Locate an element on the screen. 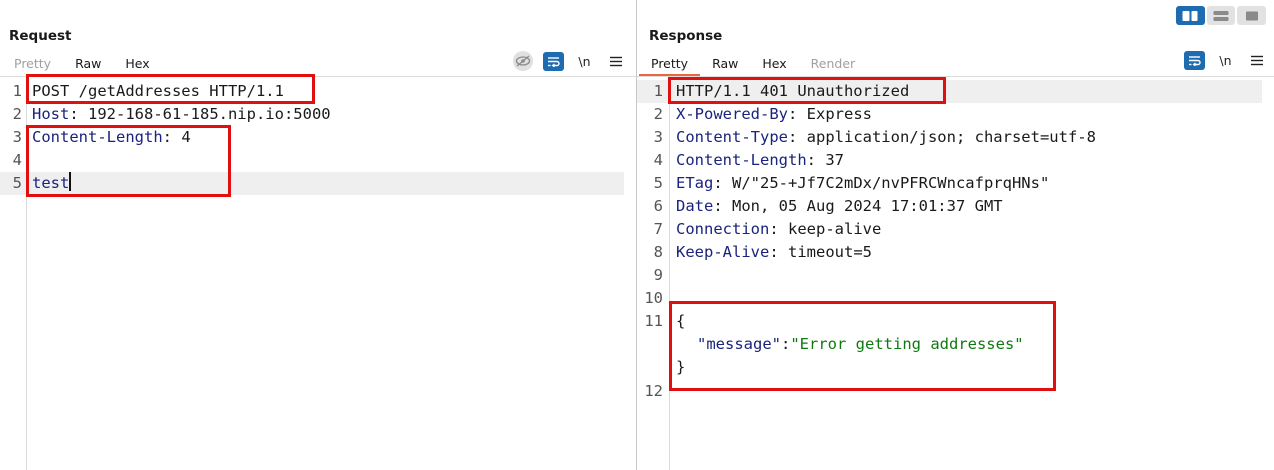 The height and width of the screenshot is (470, 1274). response-json-body-line: "message":"Error getting addresses" is located at coordinates (949, 344).